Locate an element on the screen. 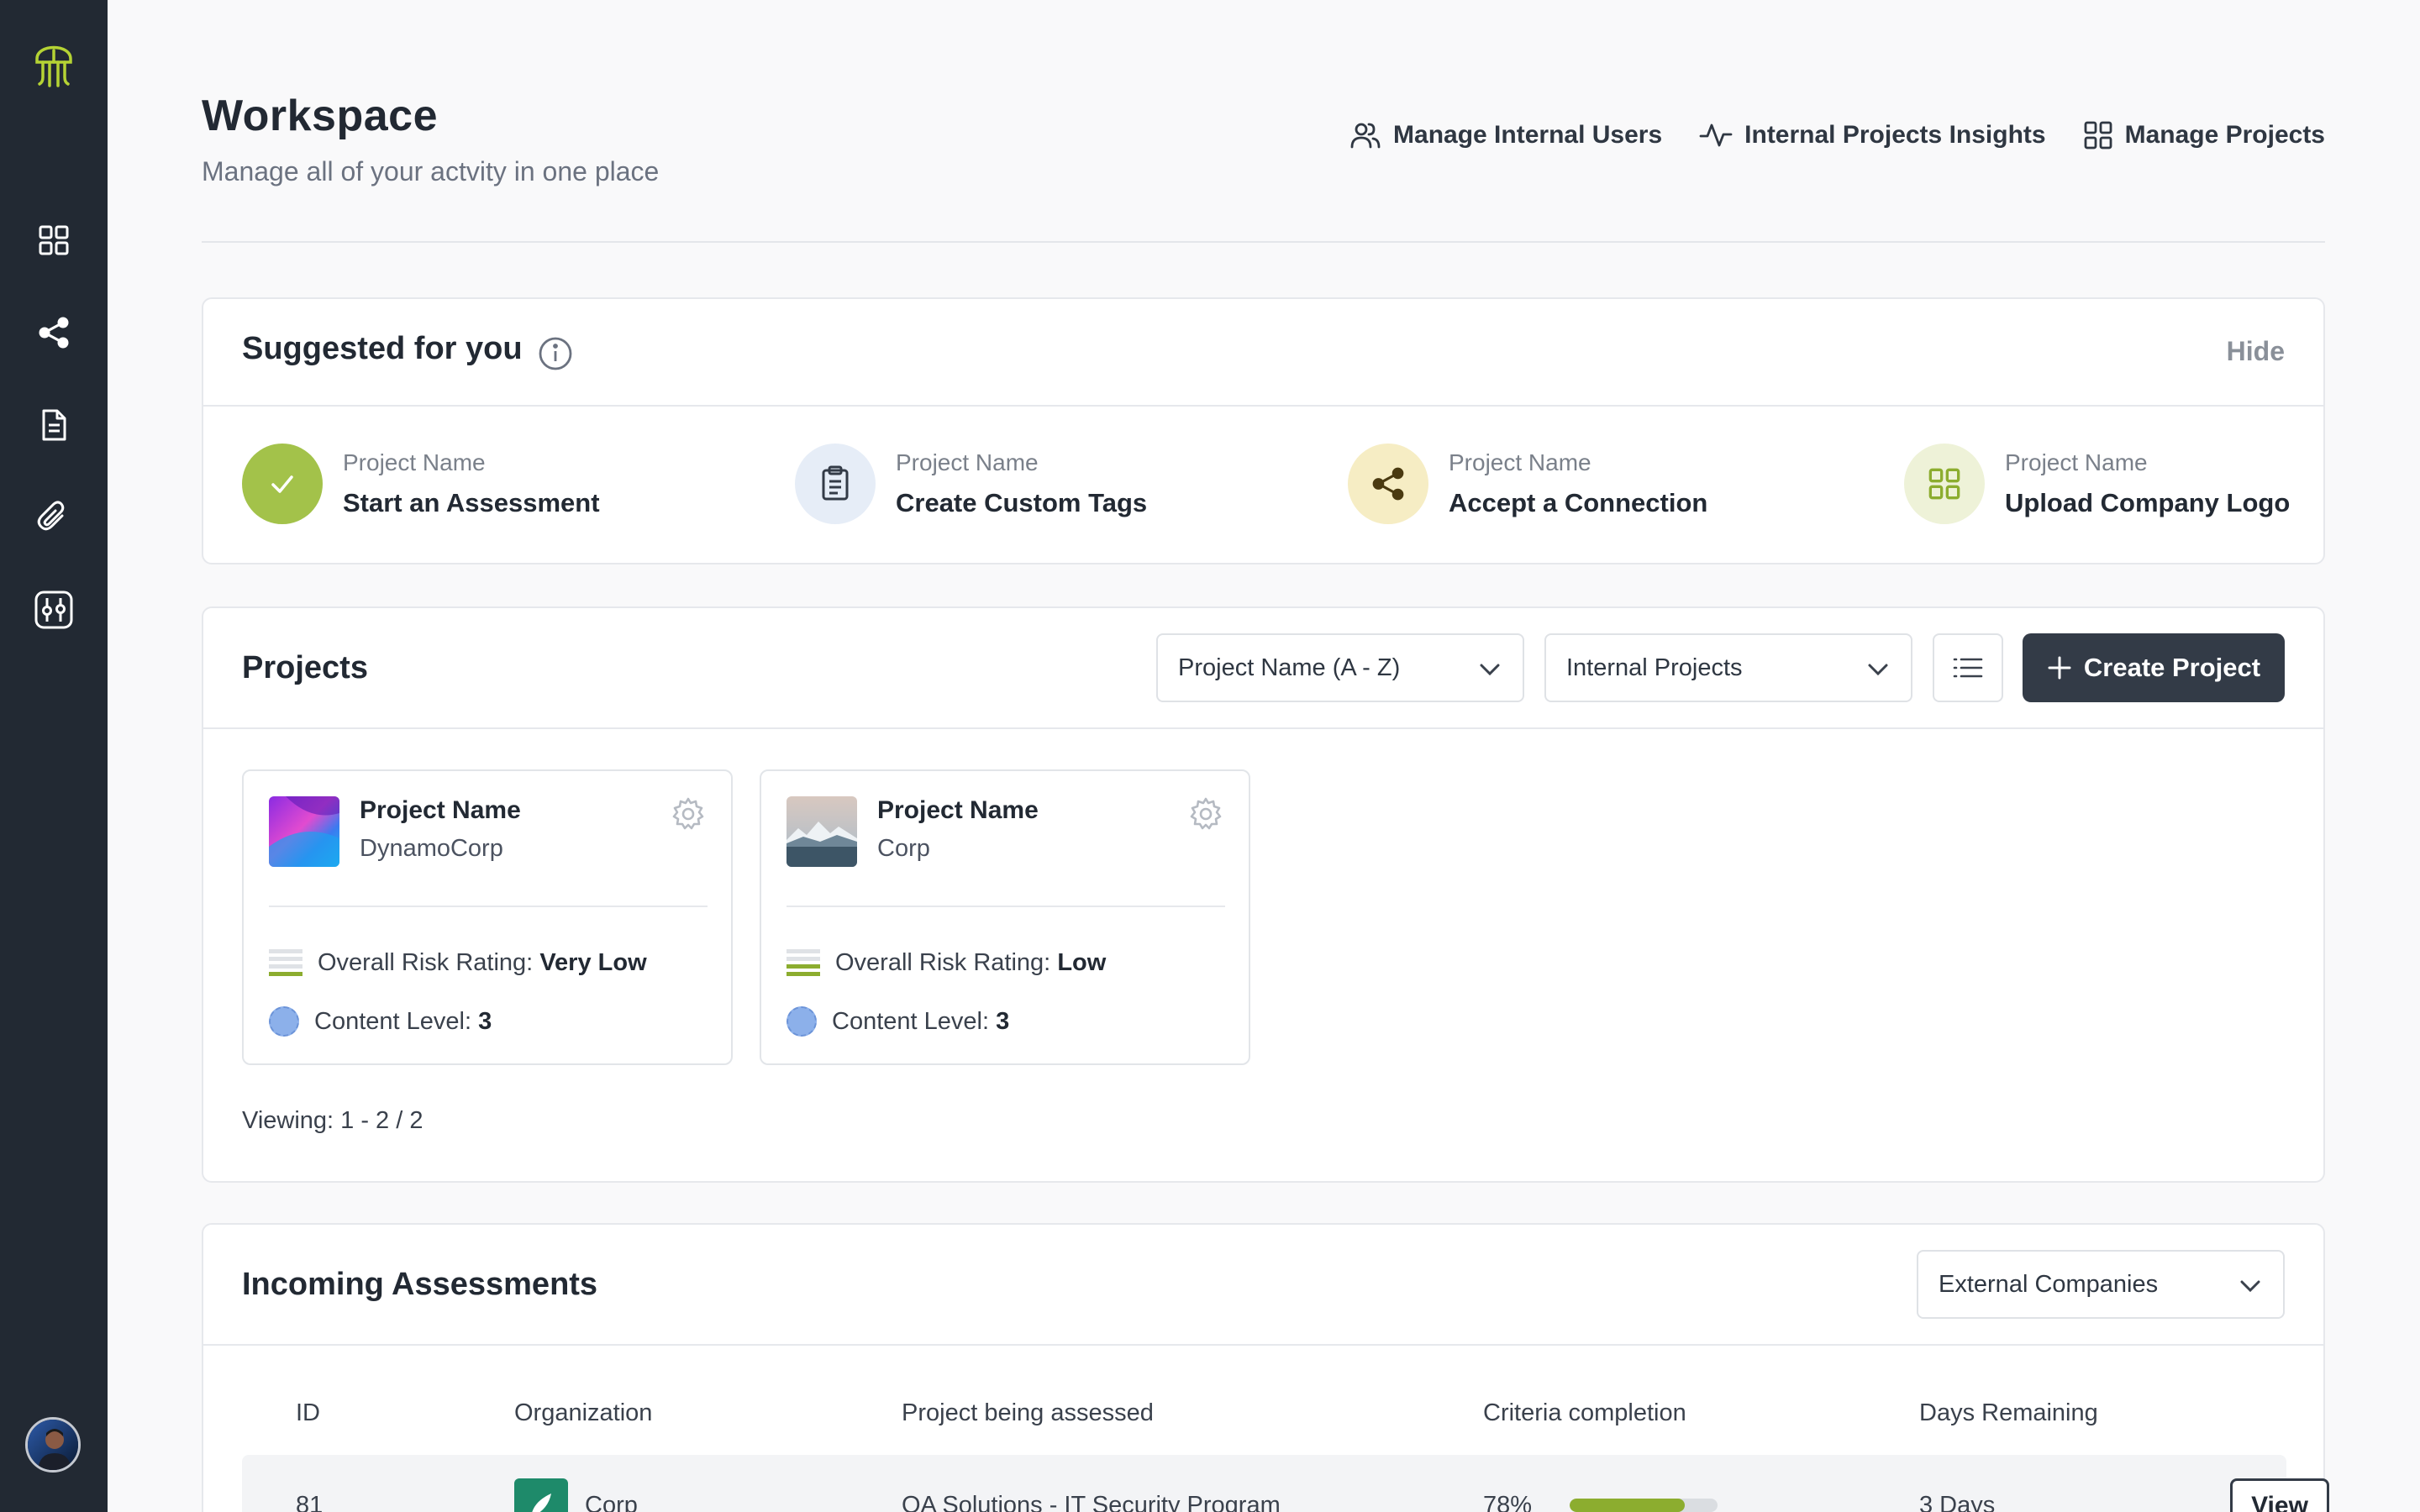 The height and width of the screenshot is (1512, 2420). column-header-id: ID is located at coordinates (308, 1413).